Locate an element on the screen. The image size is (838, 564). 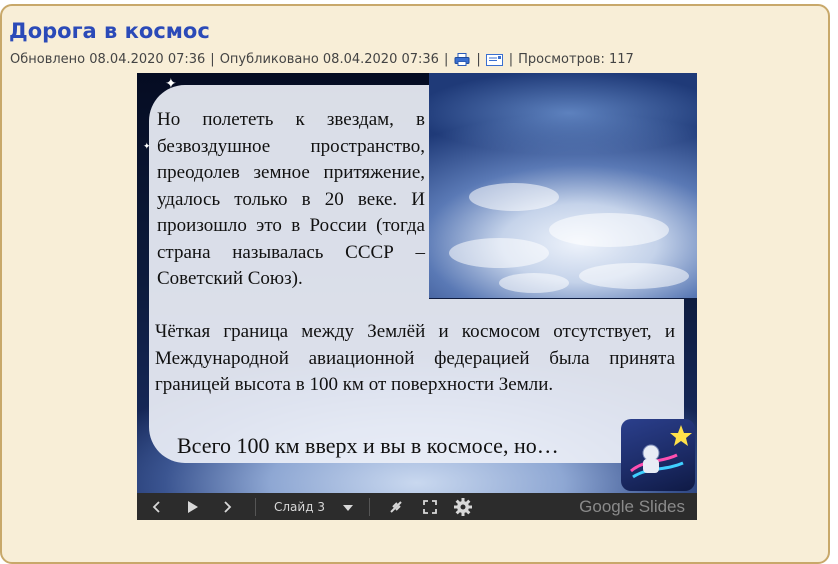
slide-select: Слайд 3 is located at coordinates (312, 506).